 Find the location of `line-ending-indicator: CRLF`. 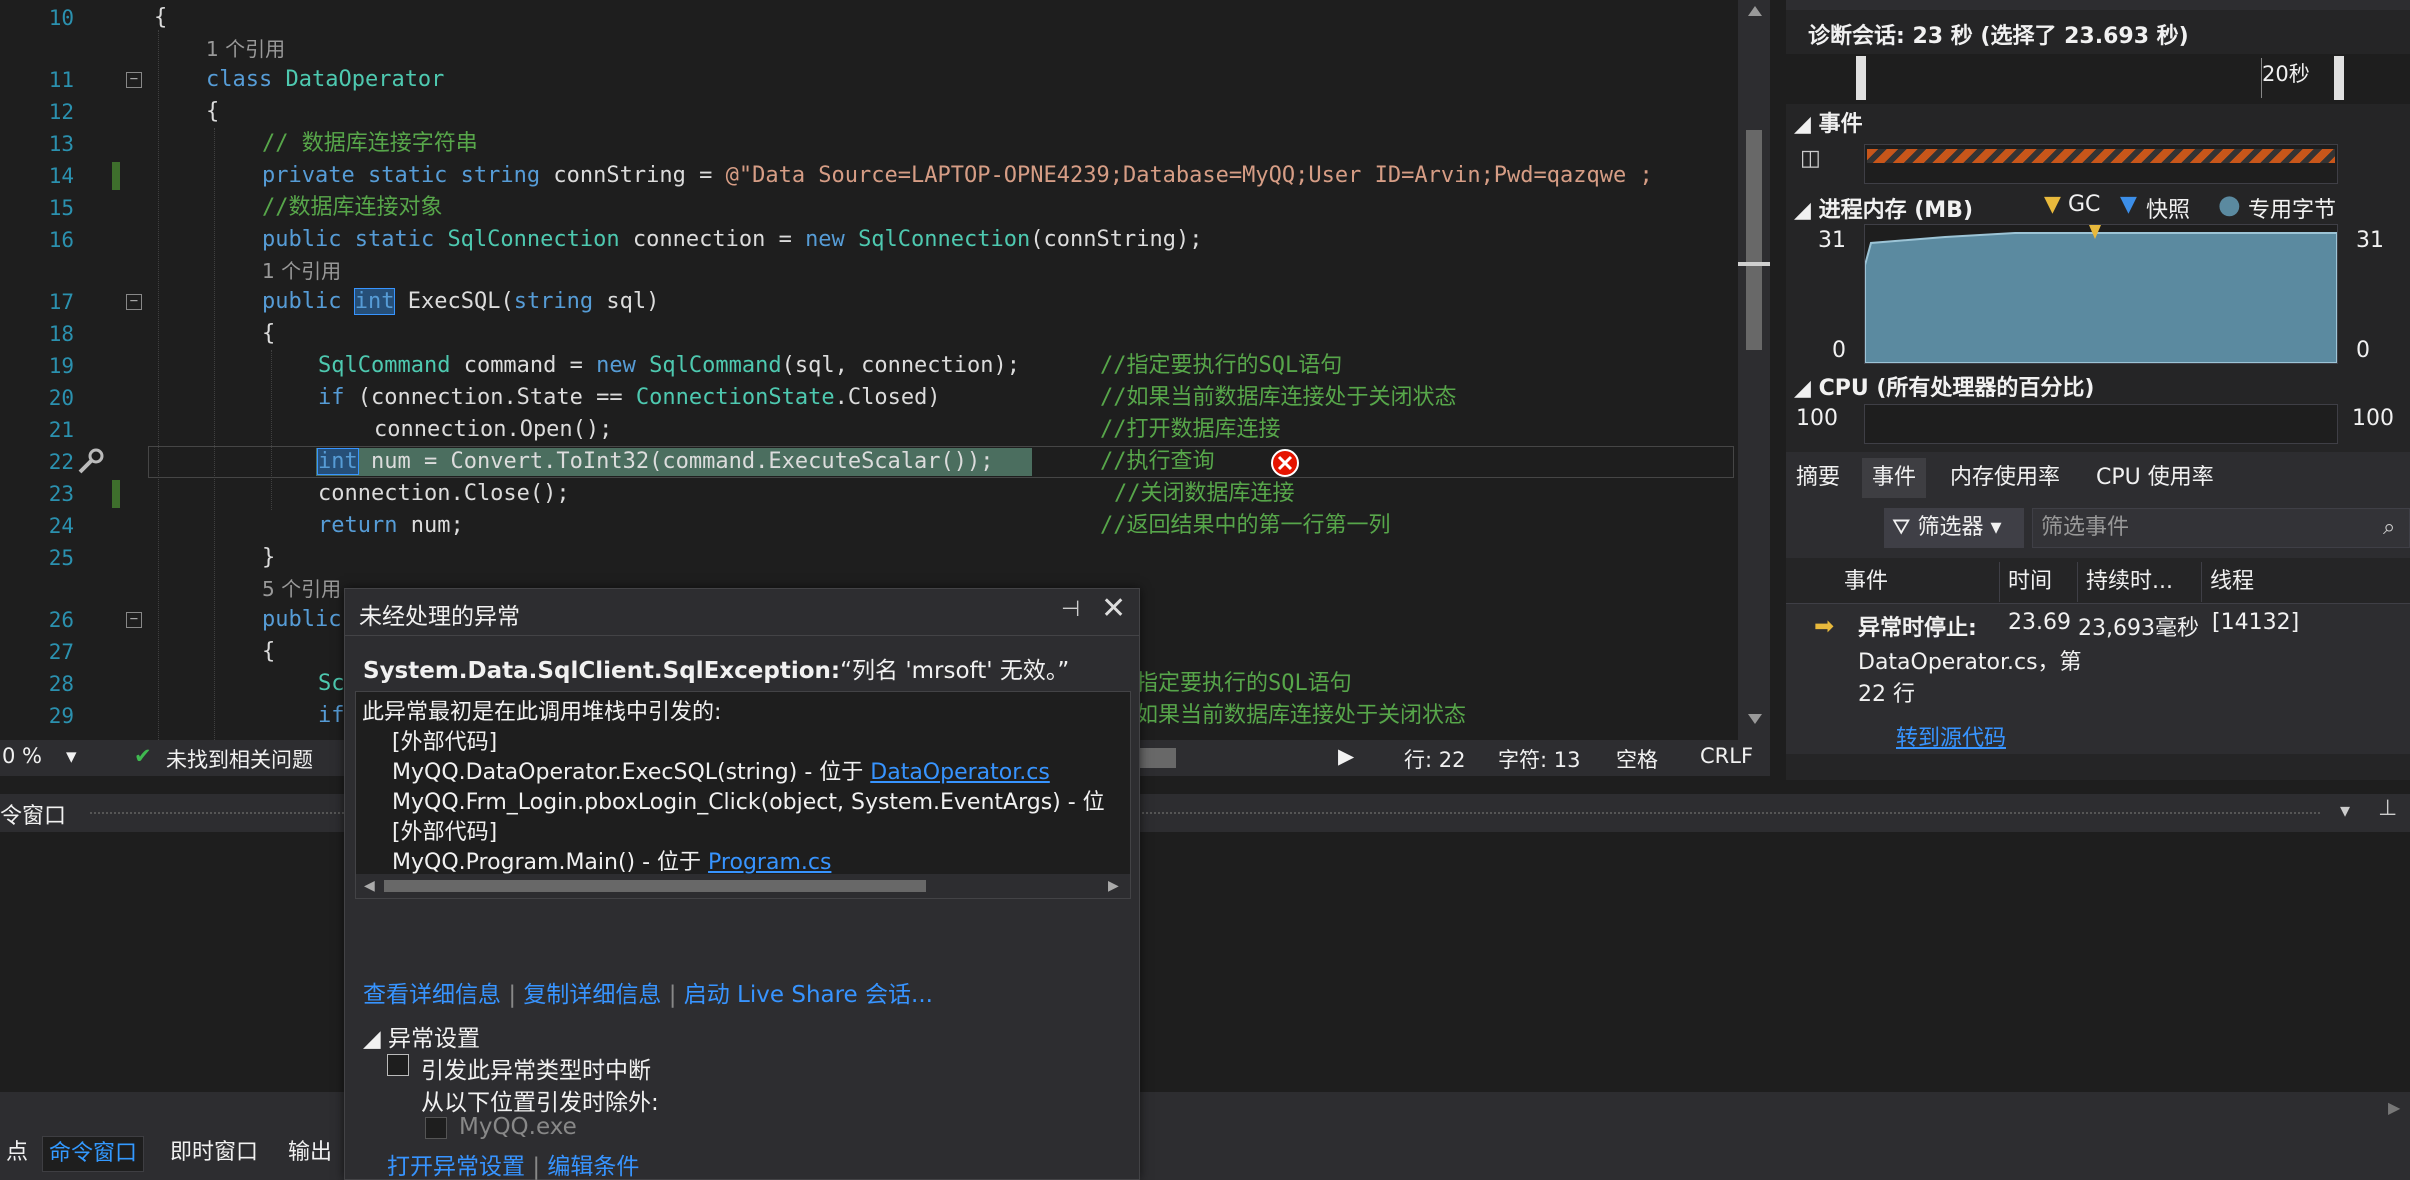

line-ending-indicator: CRLF is located at coordinates (1726, 756).